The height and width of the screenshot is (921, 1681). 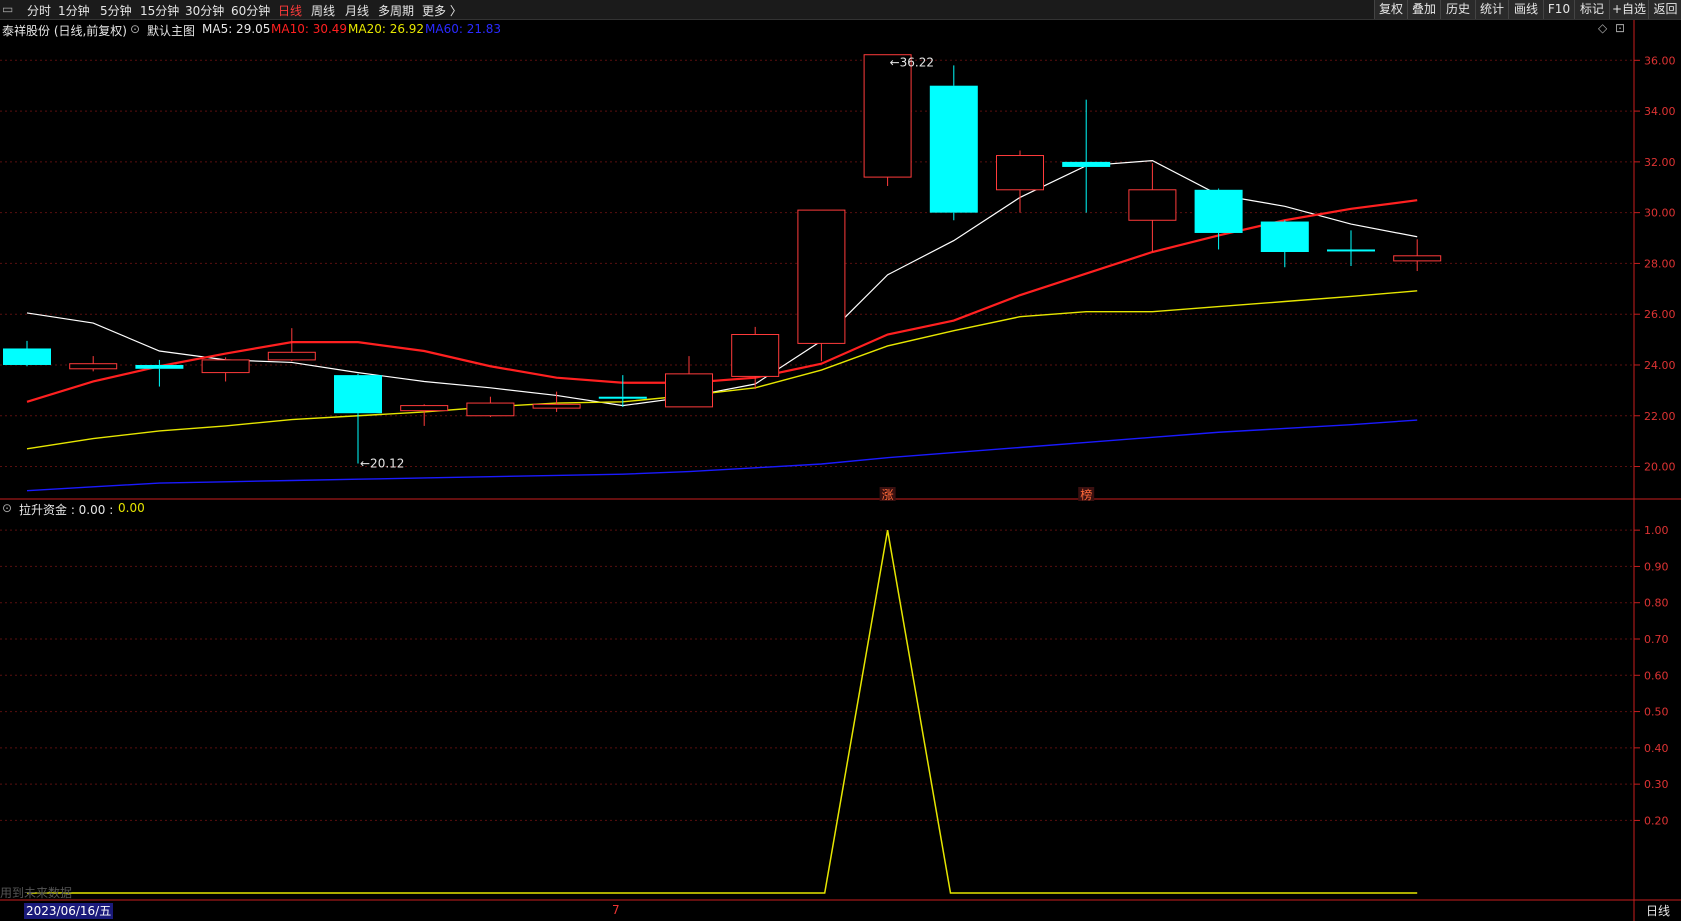 What do you see at coordinates (1660, 416) in the screenshot?
I see `y-tick-label: 22.00` at bounding box center [1660, 416].